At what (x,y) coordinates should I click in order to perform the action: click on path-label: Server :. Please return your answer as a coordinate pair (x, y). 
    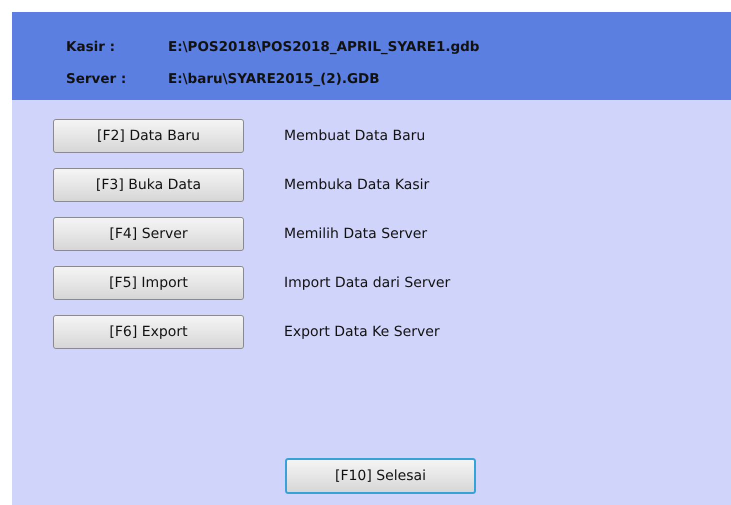
    Looking at the image, I should click on (97, 79).